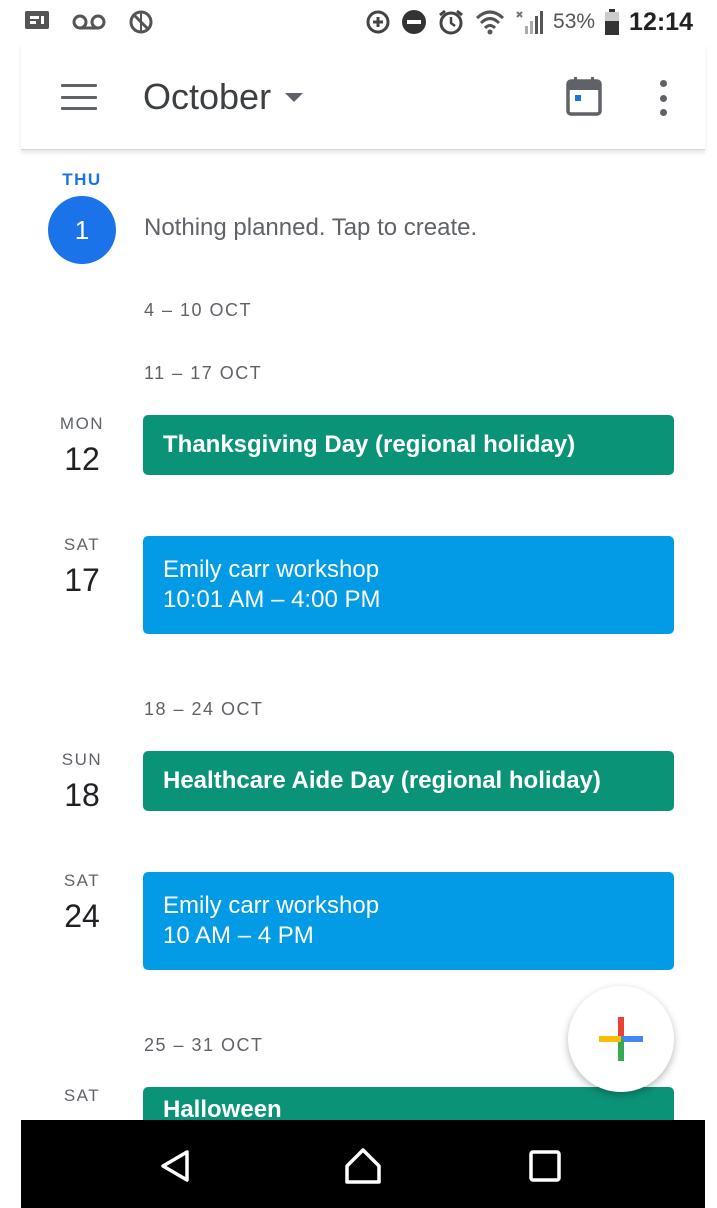 This screenshot has width=717, height=1208. What do you see at coordinates (378, 22) in the screenshot?
I see `data-saver-icon` at bounding box center [378, 22].